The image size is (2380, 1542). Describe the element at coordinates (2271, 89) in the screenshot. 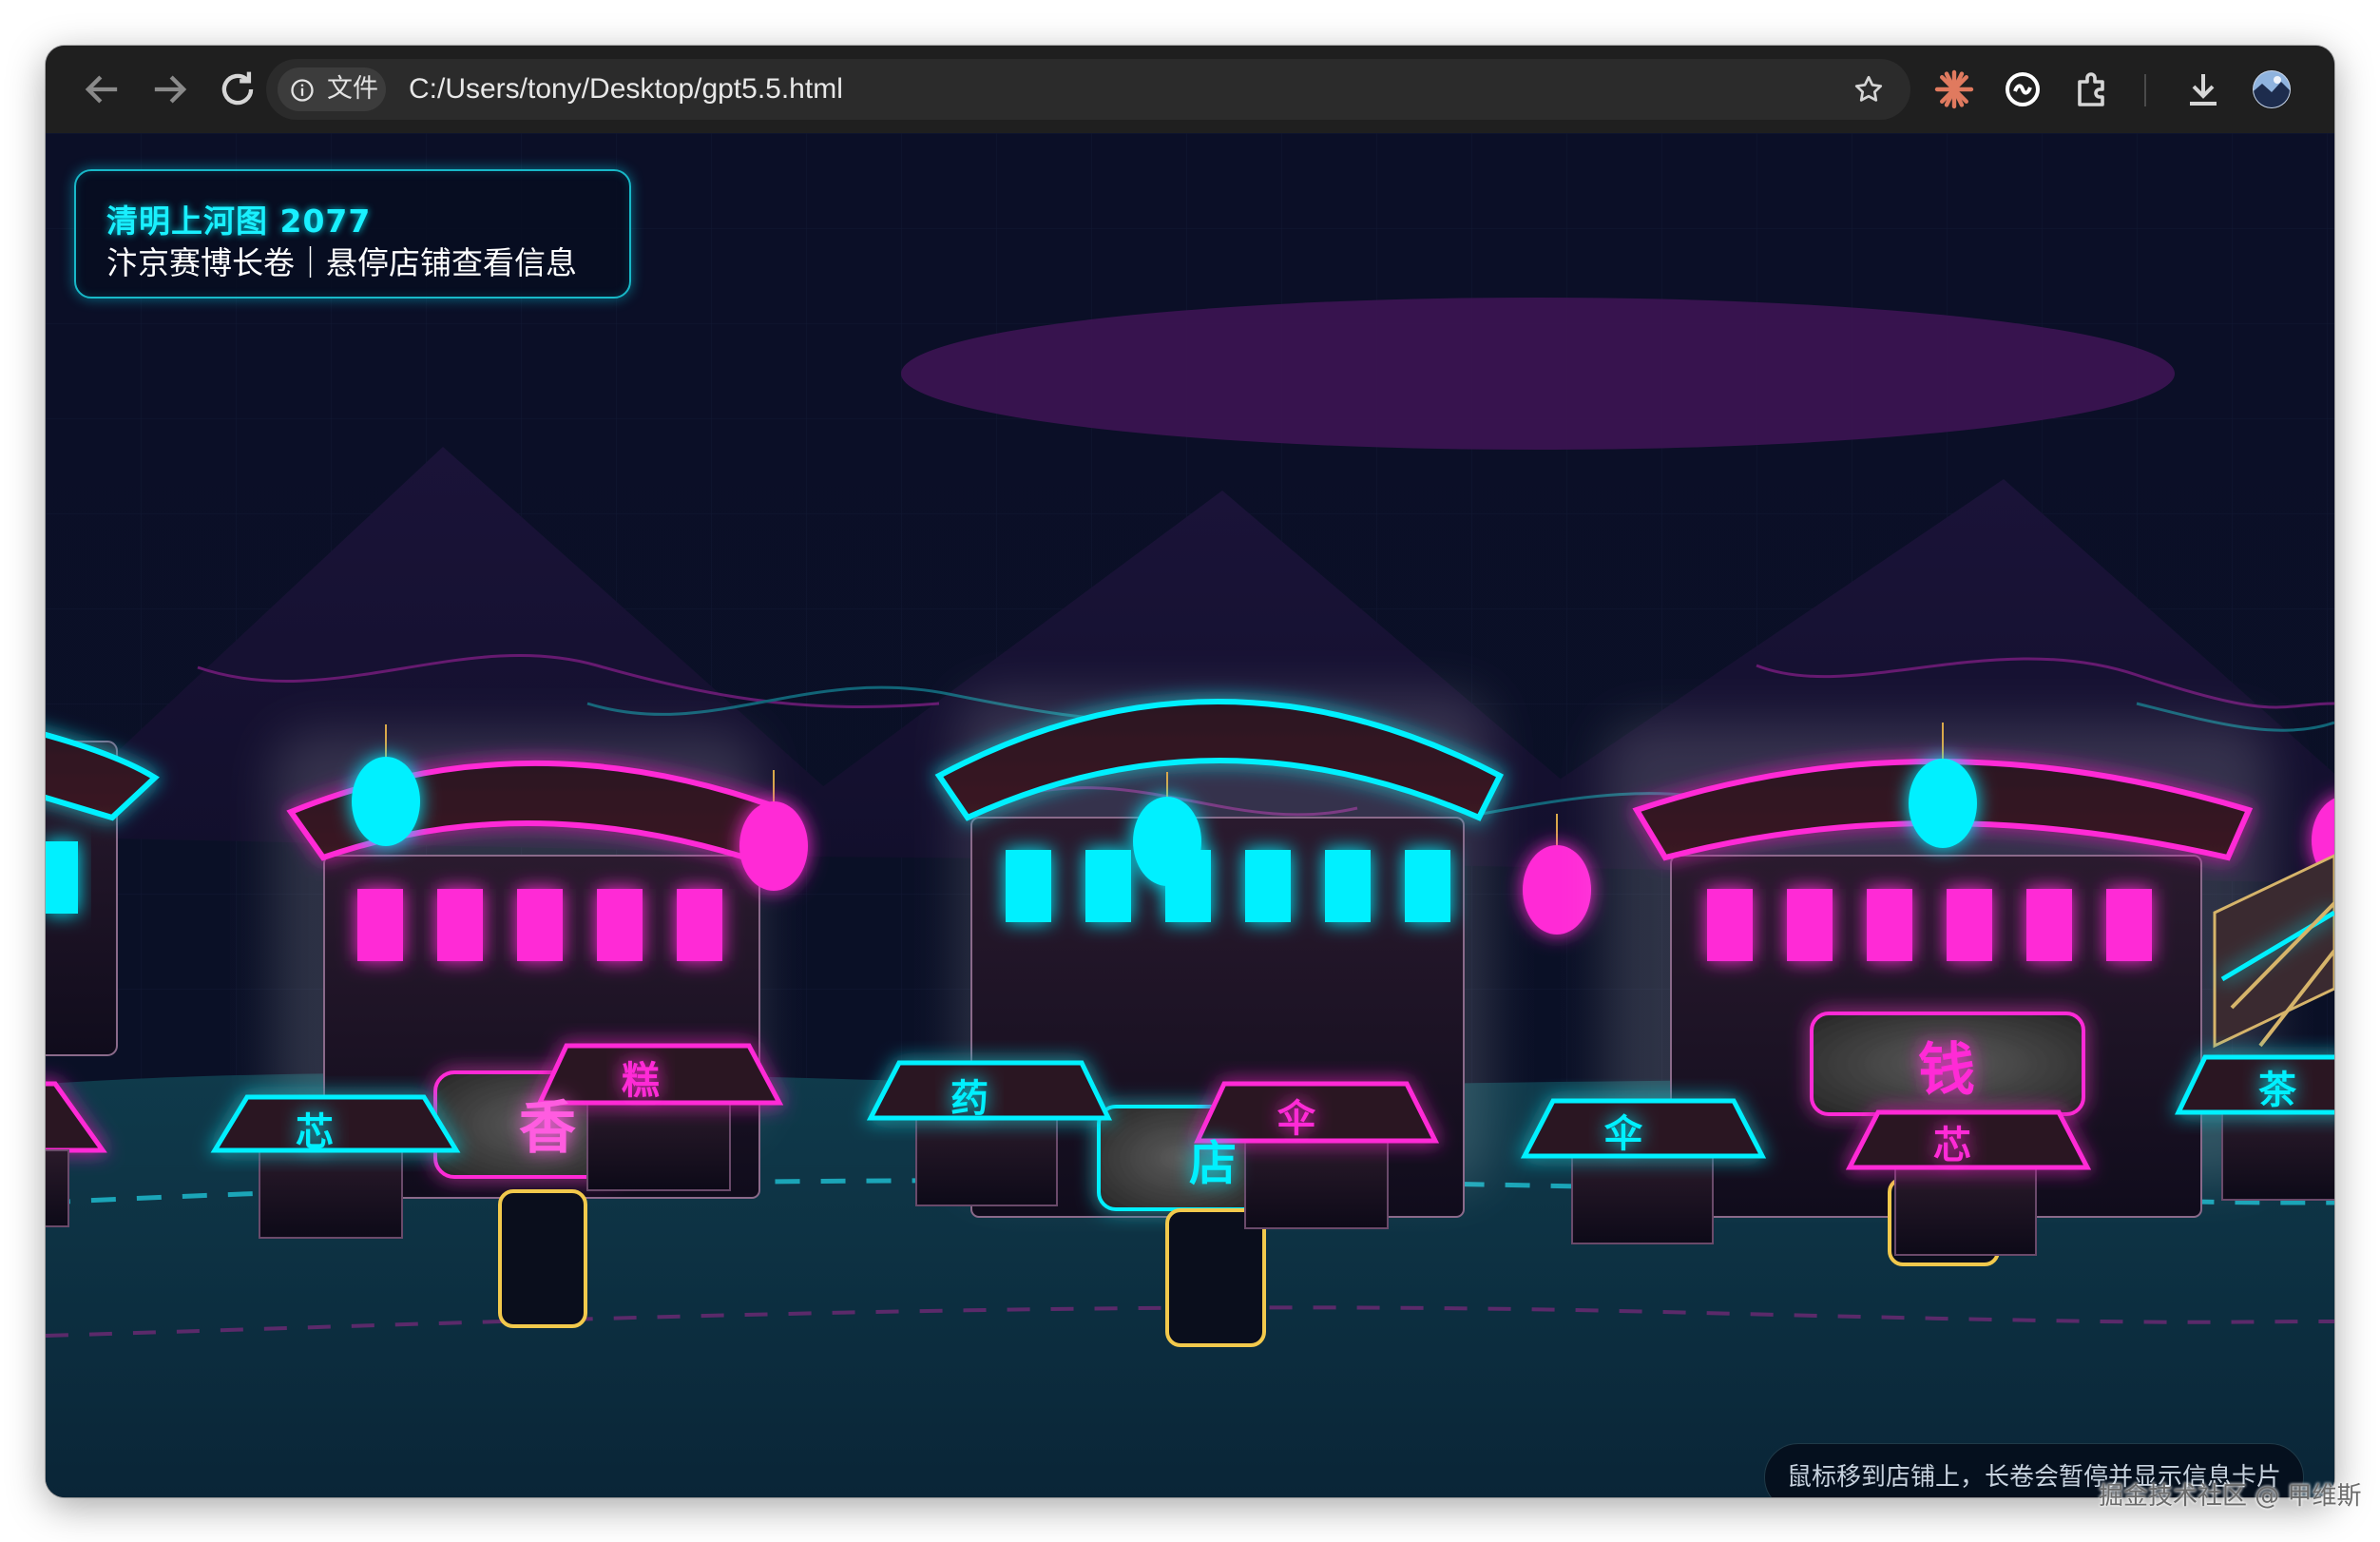

I see `profile-avatar` at that location.